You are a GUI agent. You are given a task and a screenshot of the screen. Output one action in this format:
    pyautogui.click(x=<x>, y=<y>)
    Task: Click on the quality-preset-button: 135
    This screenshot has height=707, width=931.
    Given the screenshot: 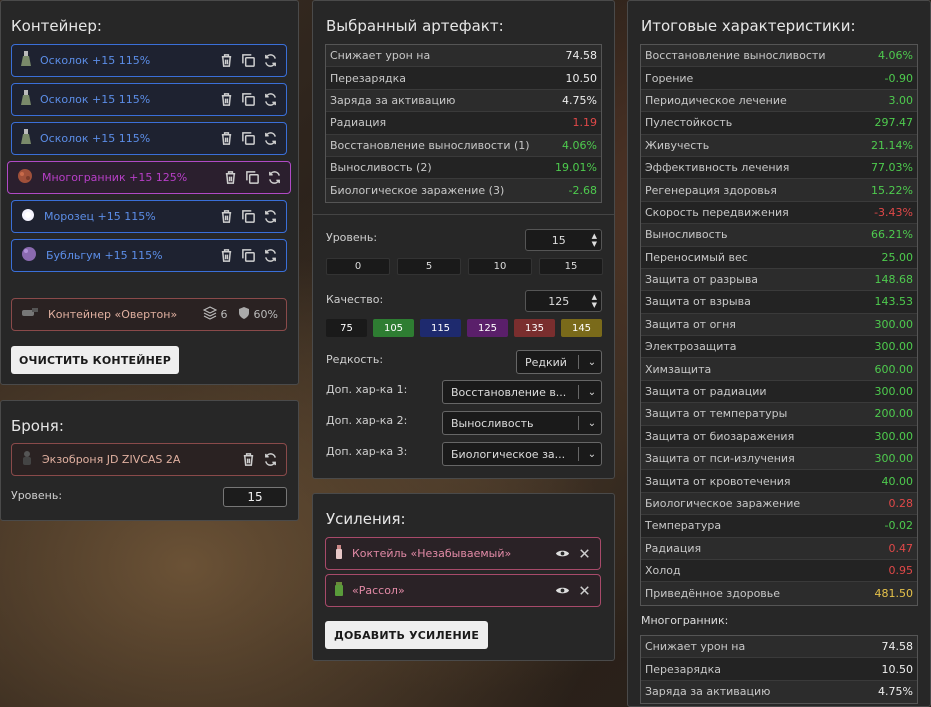 What is the action you would take?
    pyautogui.click(x=534, y=328)
    